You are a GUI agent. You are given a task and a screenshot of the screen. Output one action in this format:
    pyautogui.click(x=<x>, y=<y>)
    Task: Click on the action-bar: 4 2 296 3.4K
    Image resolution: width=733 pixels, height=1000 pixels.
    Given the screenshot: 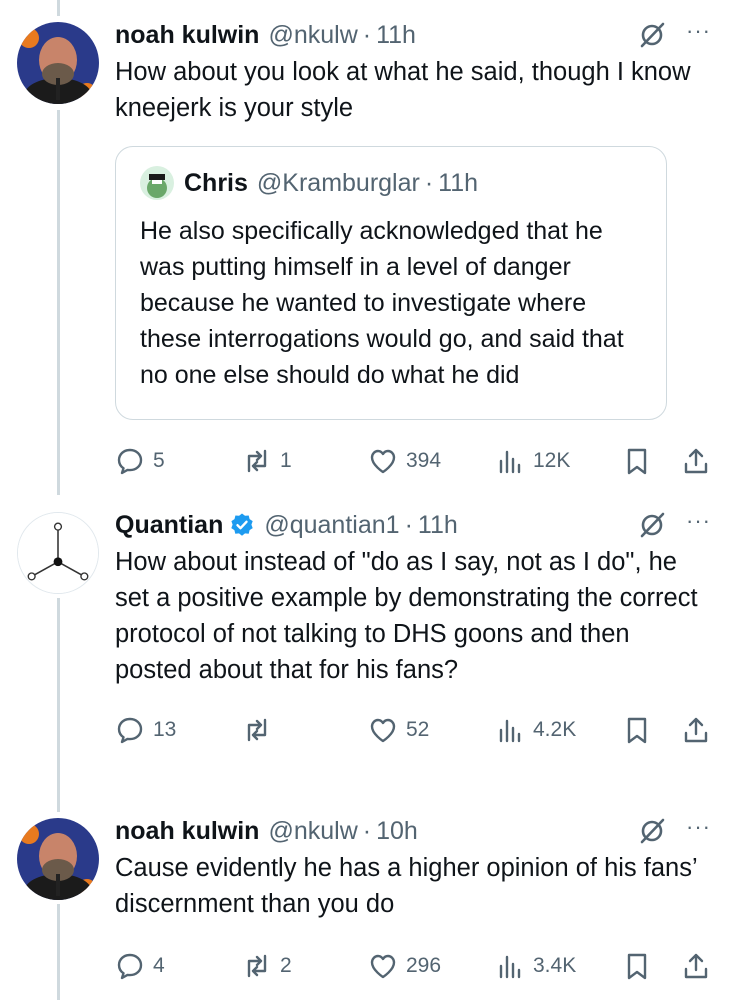 What is the action you would take?
    pyautogui.click(x=413, y=966)
    